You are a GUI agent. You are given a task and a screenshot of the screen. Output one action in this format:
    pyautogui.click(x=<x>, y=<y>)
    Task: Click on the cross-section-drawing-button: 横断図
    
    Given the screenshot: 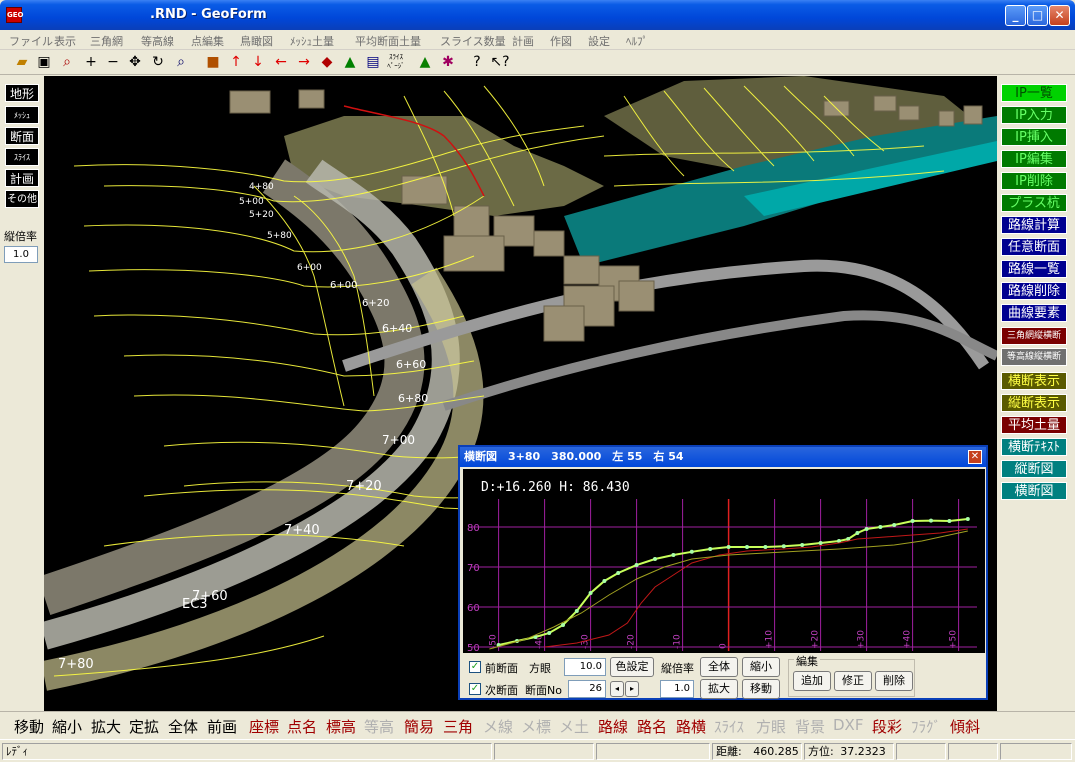 What is the action you would take?
    pyautogui.click(x=1034, y=491)
    